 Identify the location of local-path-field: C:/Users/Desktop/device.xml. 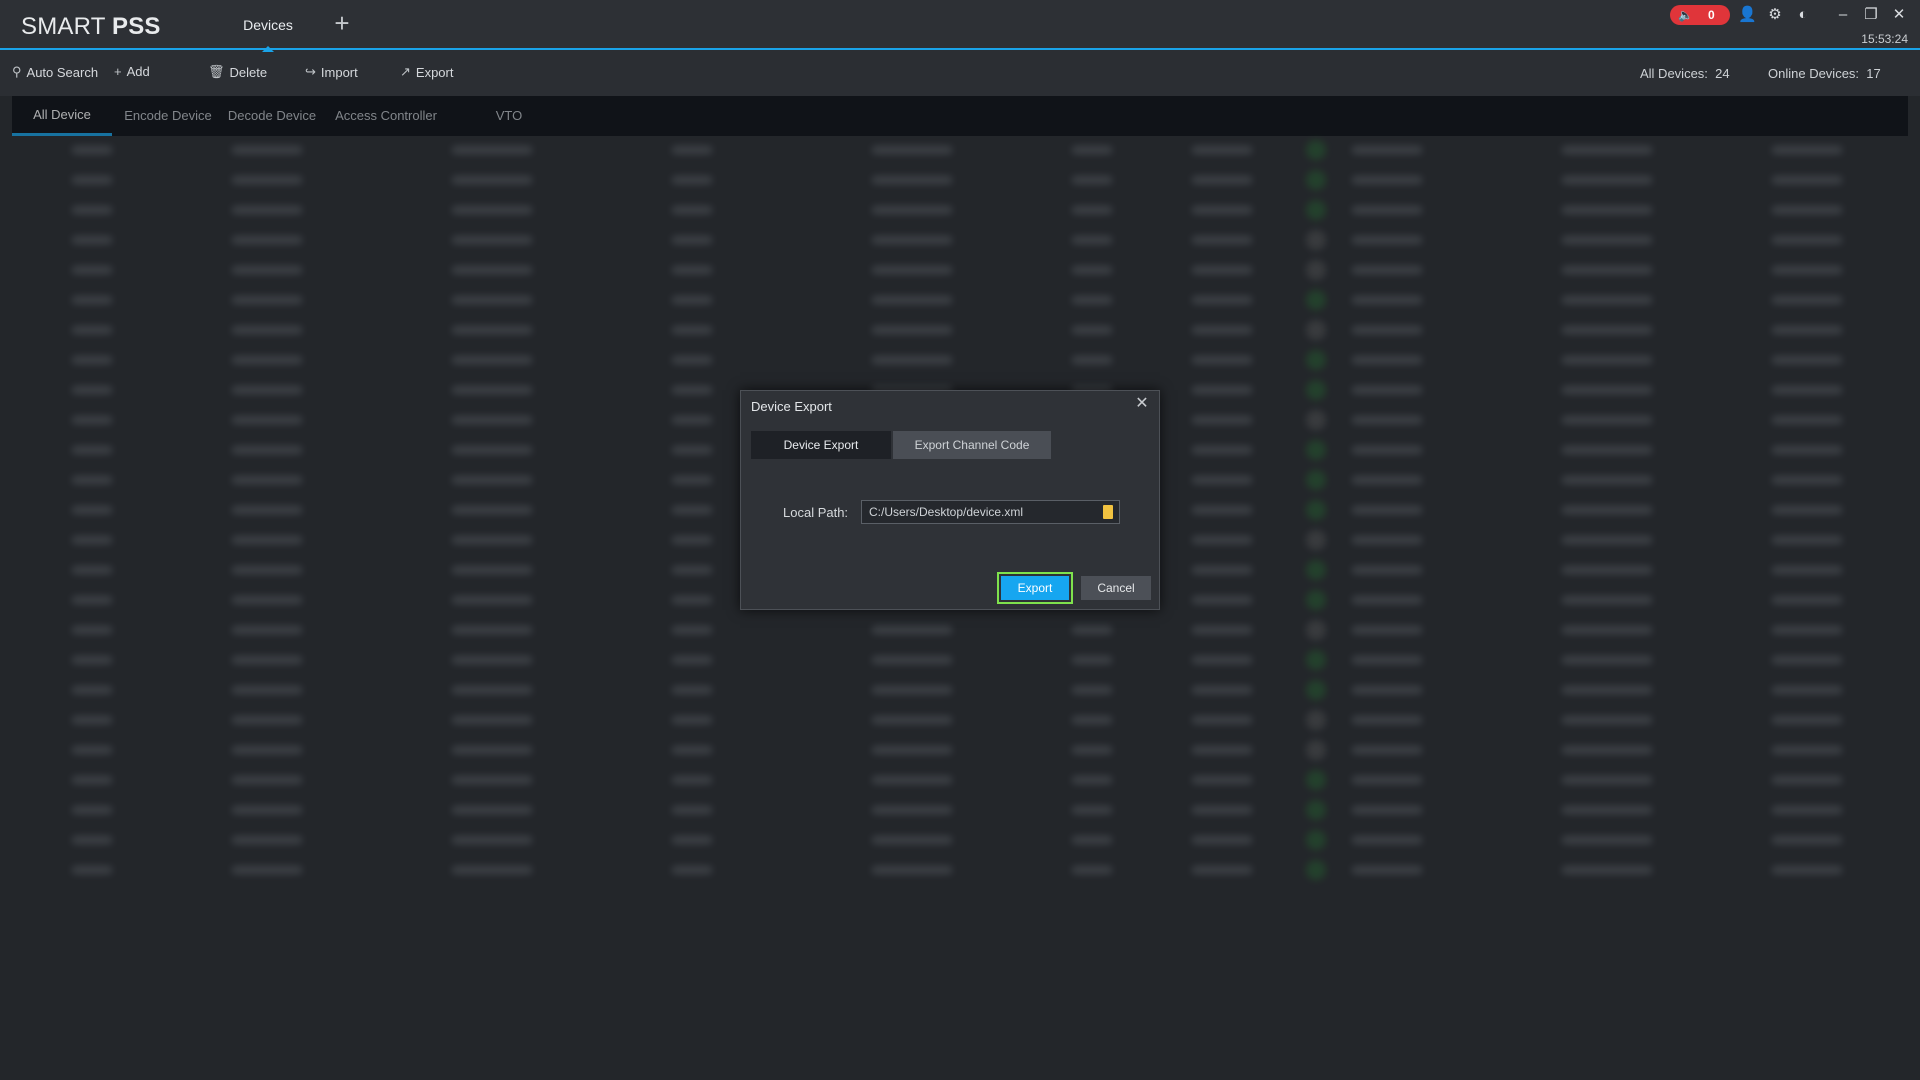
(990, 512).